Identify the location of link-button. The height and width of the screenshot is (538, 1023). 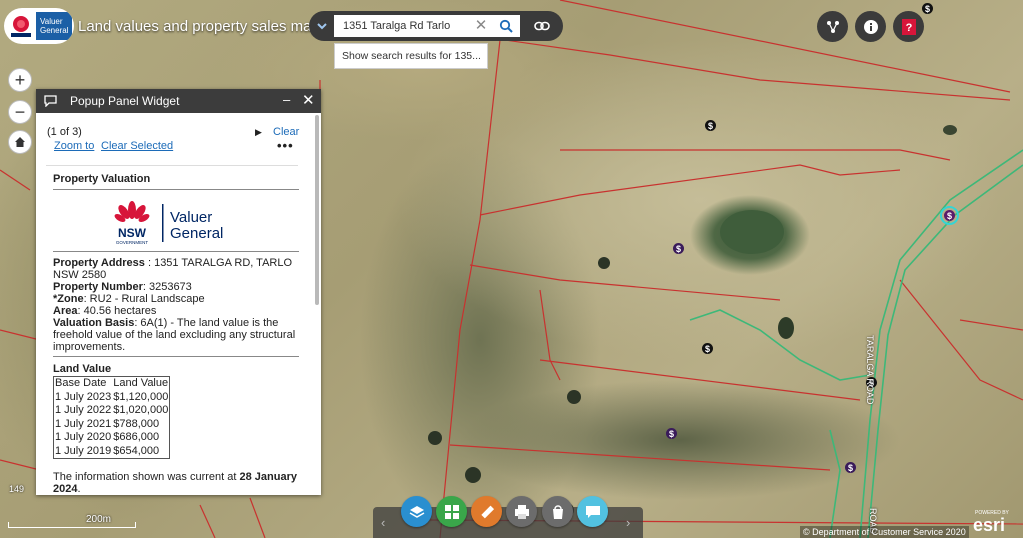
(542, 26).